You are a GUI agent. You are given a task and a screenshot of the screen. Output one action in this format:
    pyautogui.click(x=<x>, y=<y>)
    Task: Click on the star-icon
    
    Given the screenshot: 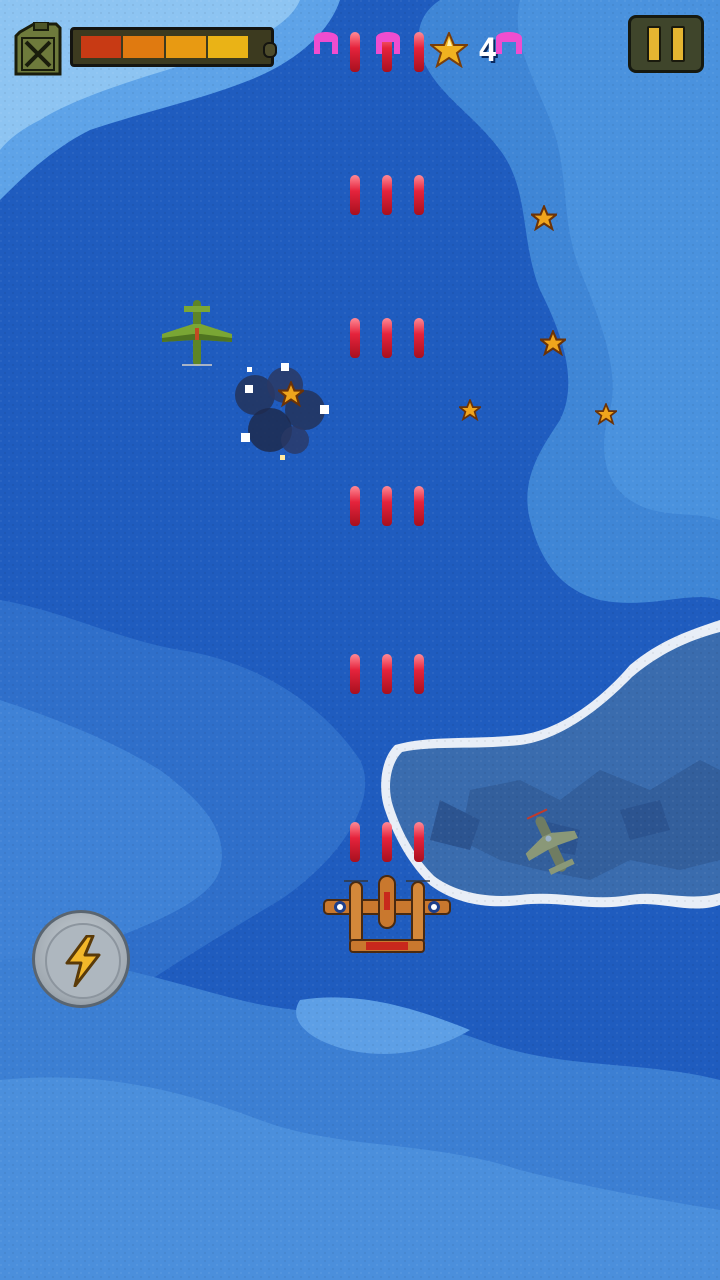 What is the action you would take?
    pyautogui.click(x=449, y=50)
    